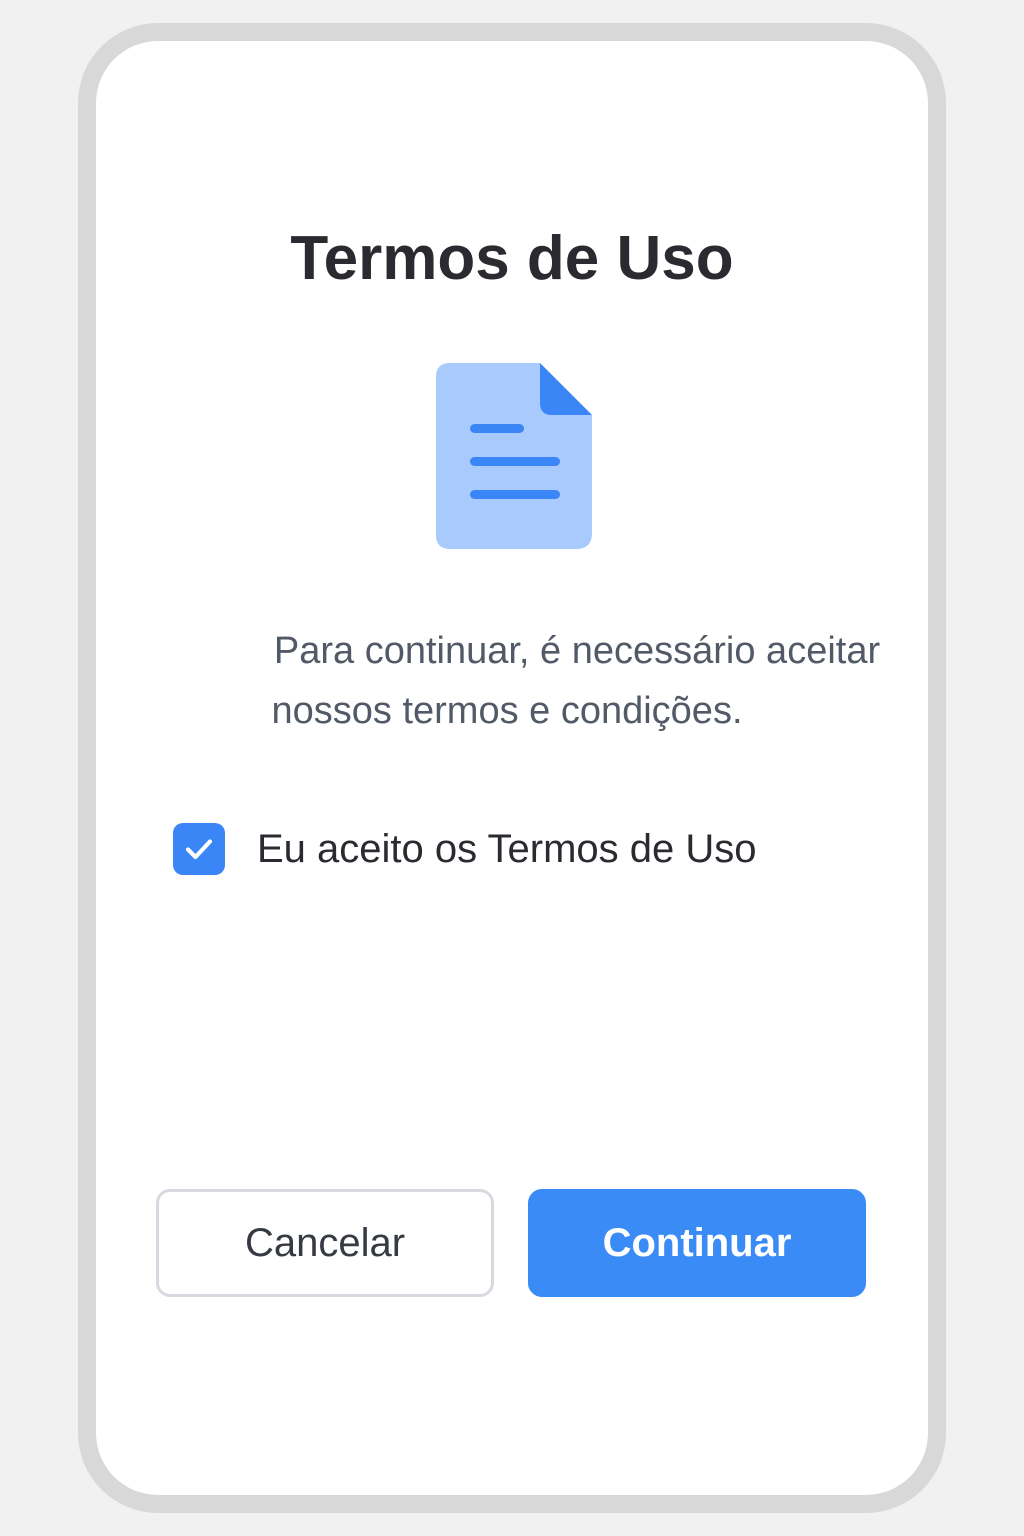  I want to click on description-line-1: Para continuar, é necessário aceitar, so click(577, 651).